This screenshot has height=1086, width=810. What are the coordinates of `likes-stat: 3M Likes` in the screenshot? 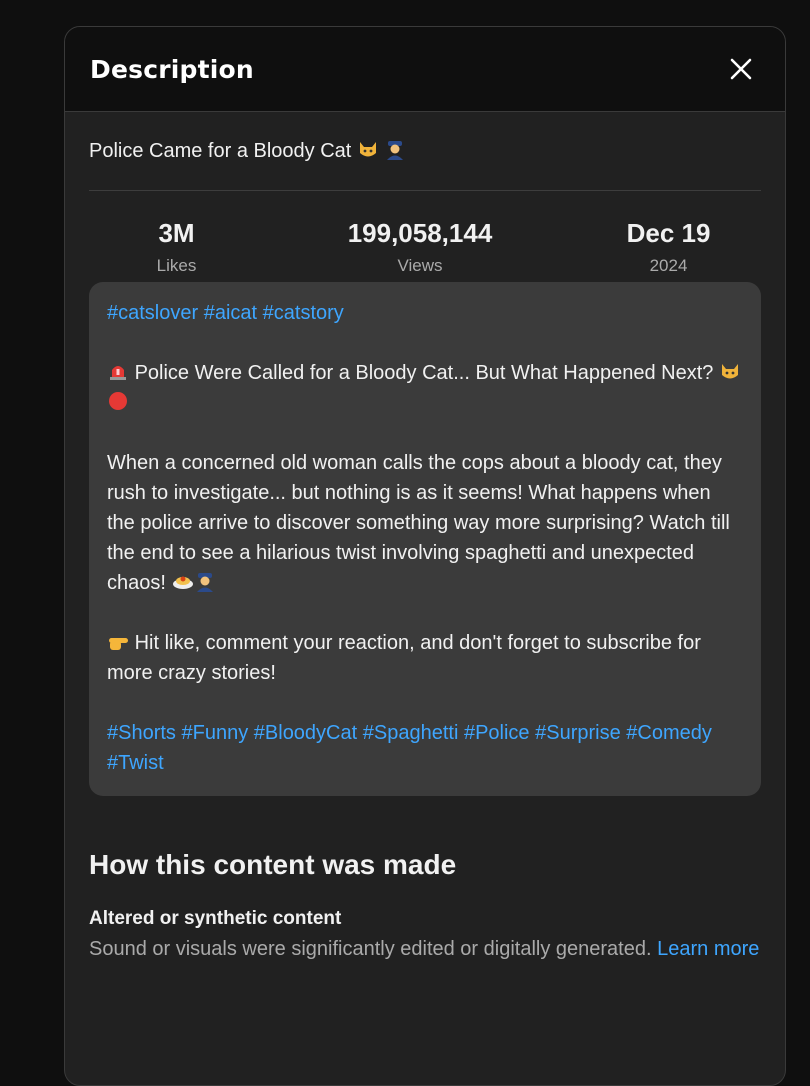 It's located at (176, 250).